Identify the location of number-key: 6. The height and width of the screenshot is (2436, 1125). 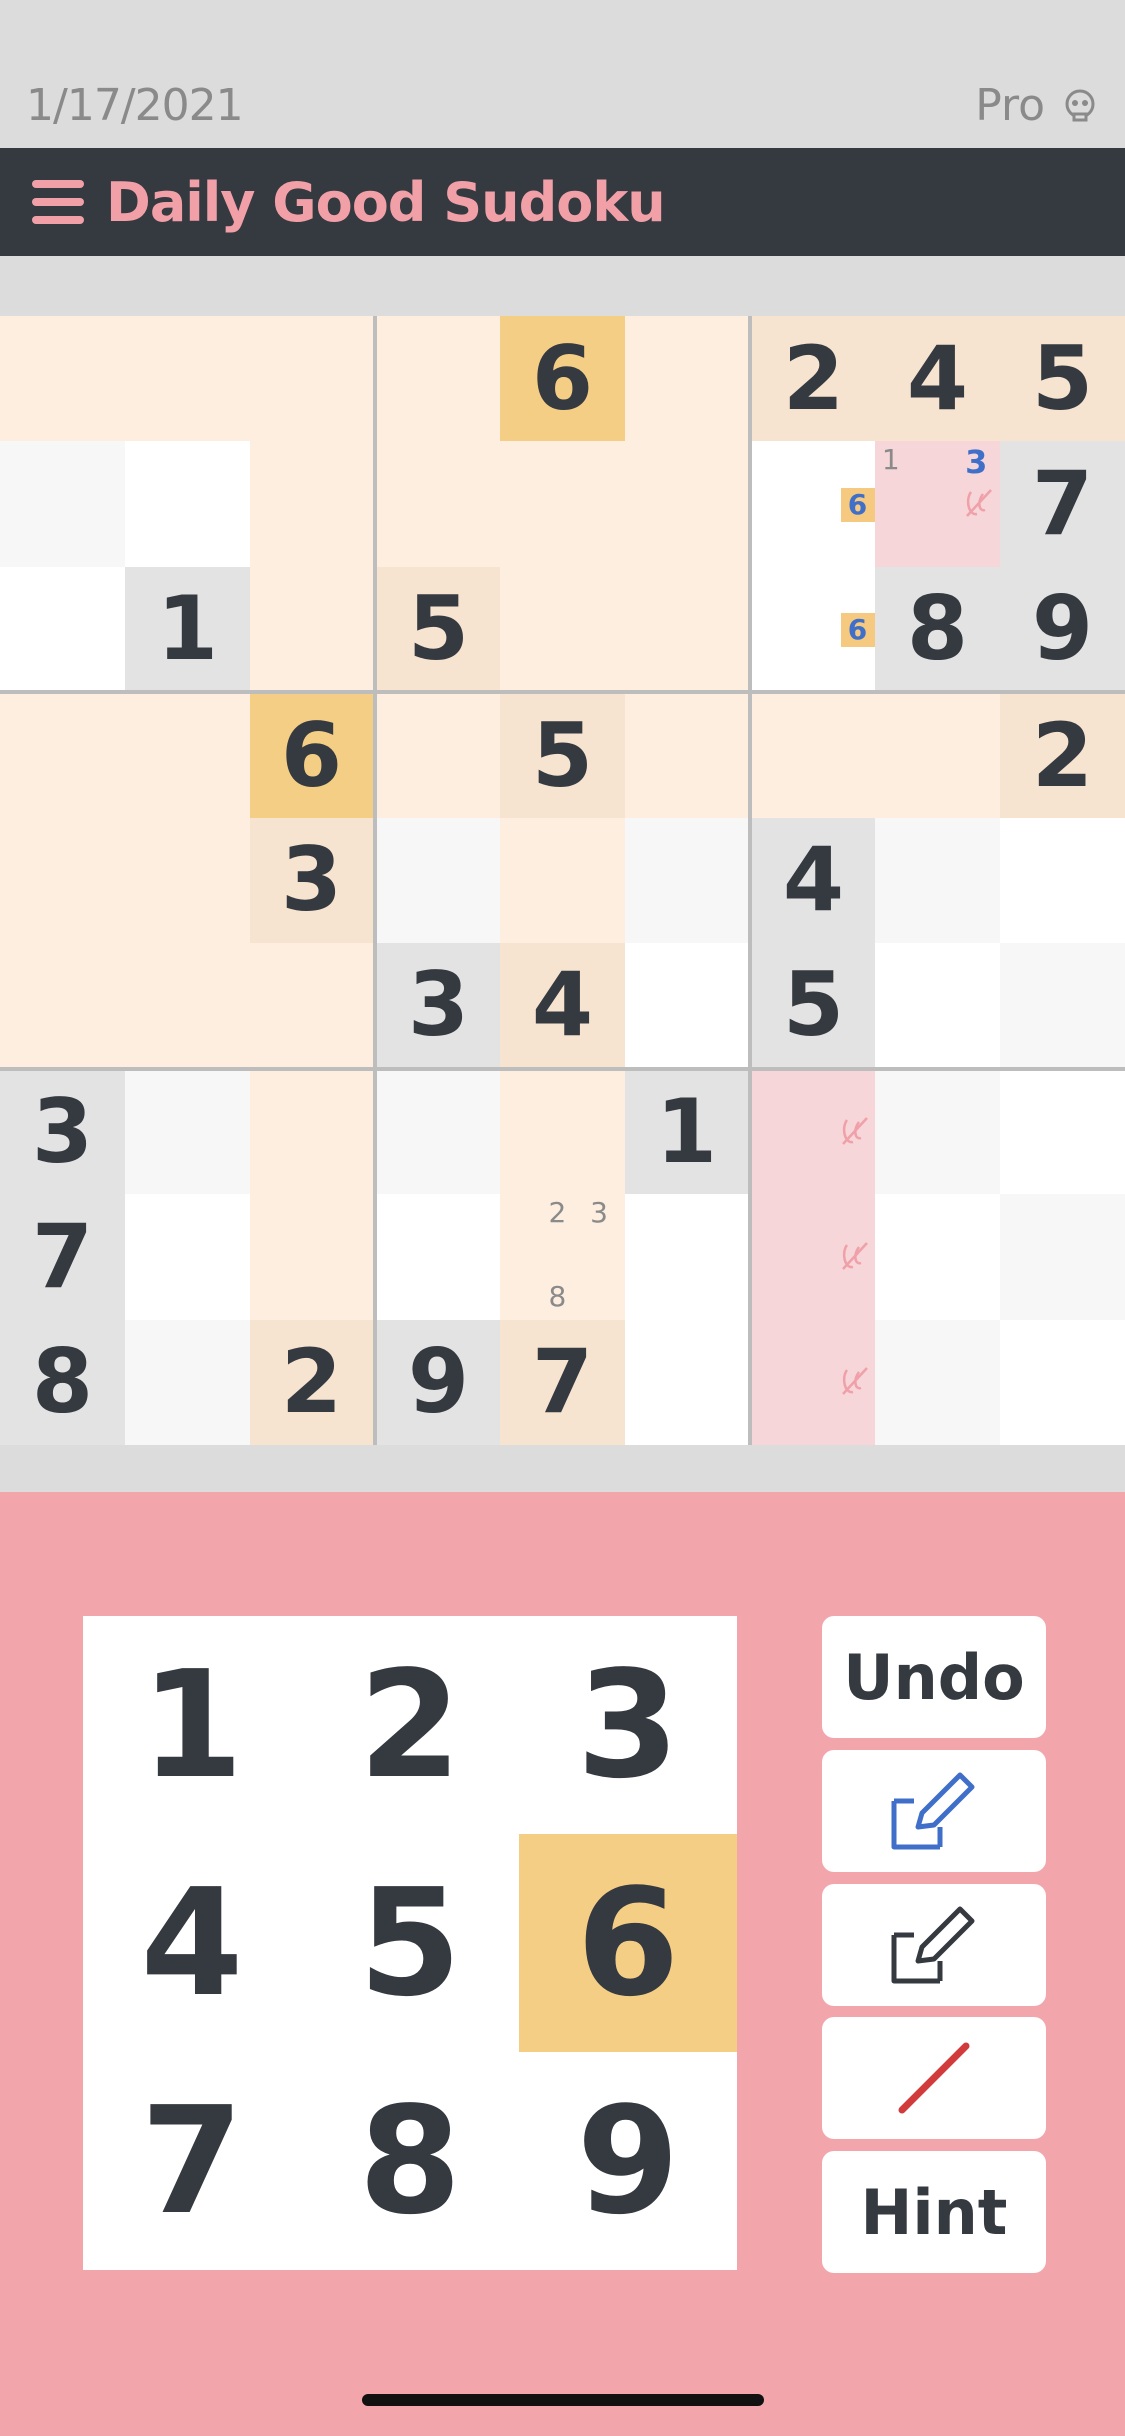
(628, 1943).